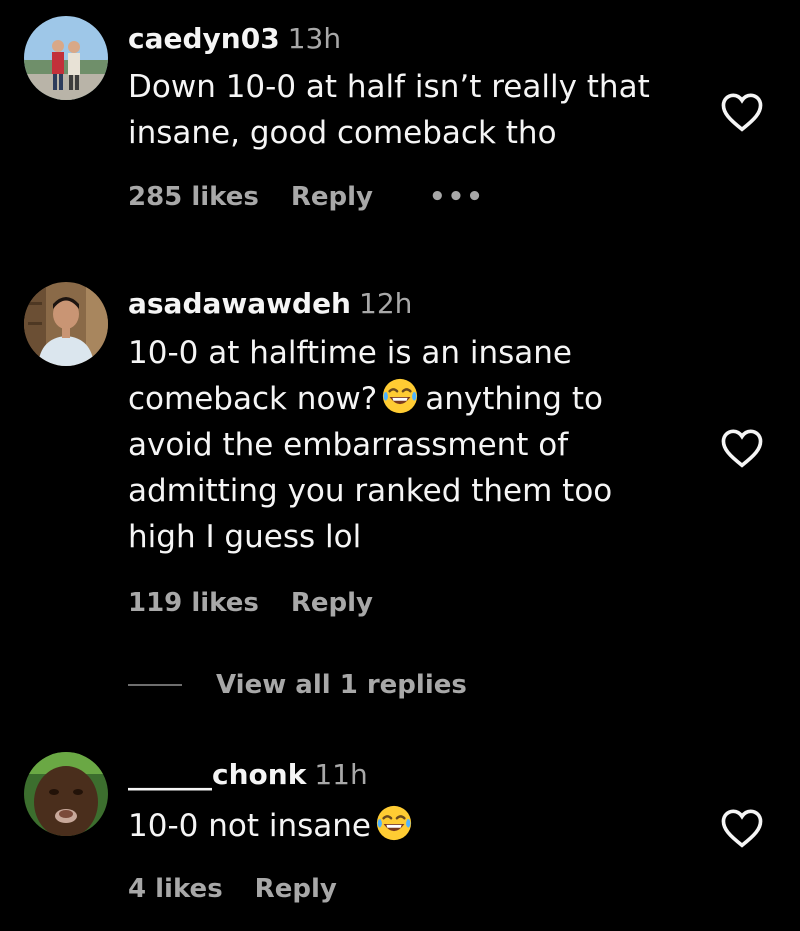 This screenshot has height=931, width=800. What do you see at coordinates (239, 303) in the screenshot?
I see `username: asadawawdeh` at bounding box center [239, 303].